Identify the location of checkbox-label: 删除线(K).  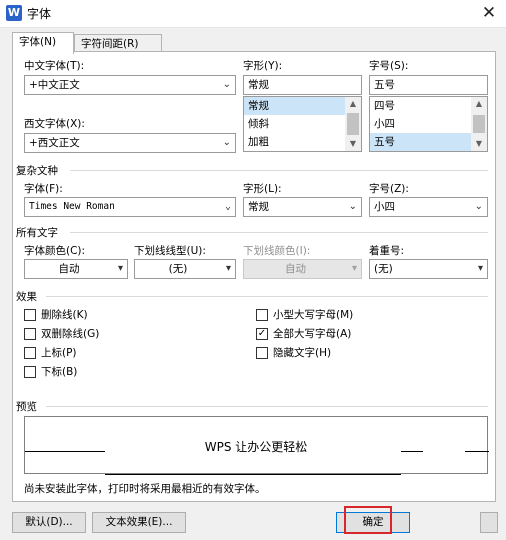
(64, 315).